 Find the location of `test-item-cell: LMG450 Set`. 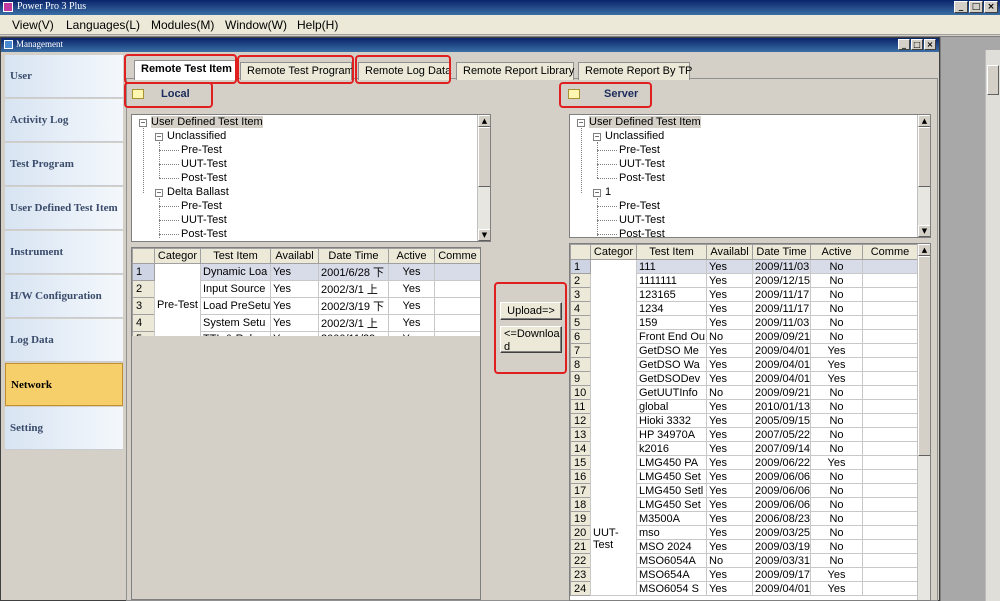

test-item-cell: LMG450 Set is located at coordinates (671, 476).